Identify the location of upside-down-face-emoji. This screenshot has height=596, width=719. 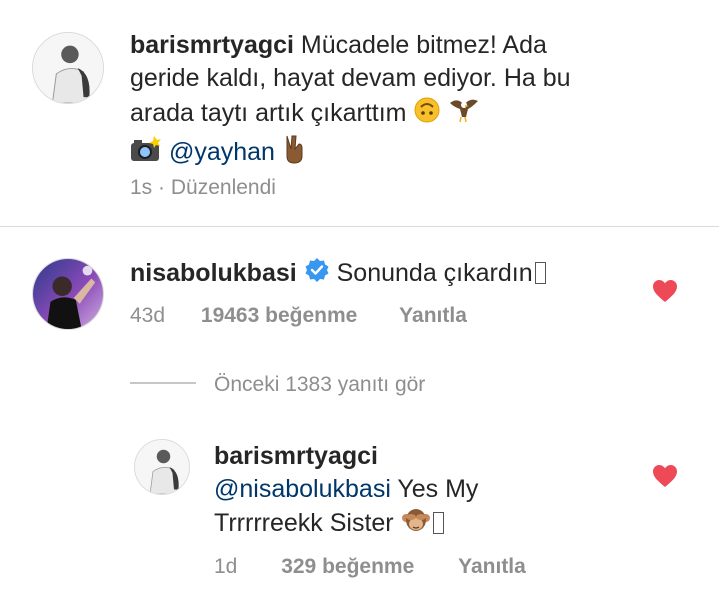
(427, 114).